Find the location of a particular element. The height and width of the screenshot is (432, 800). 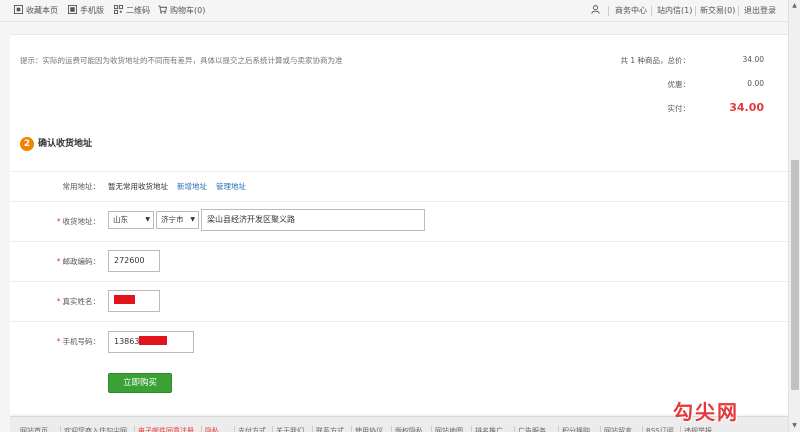

step-number: 2 is located at coordinates (27, 143).